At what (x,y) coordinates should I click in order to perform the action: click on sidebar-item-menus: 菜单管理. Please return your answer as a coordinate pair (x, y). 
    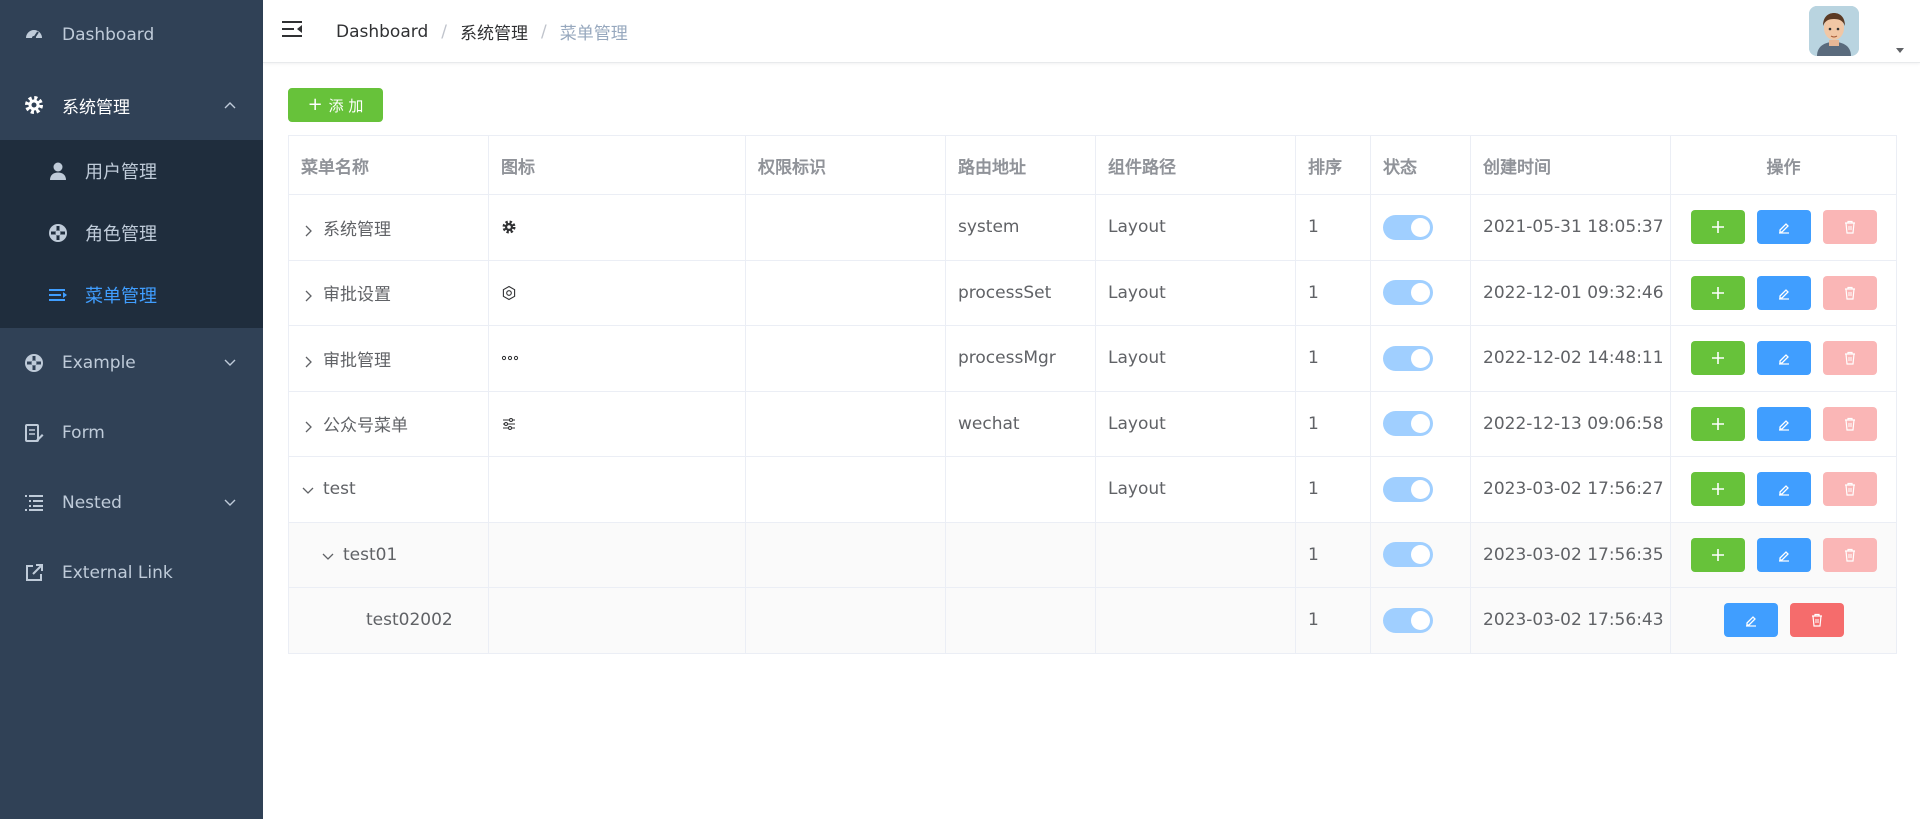
    Looking at the image, I should click on (131, 295).